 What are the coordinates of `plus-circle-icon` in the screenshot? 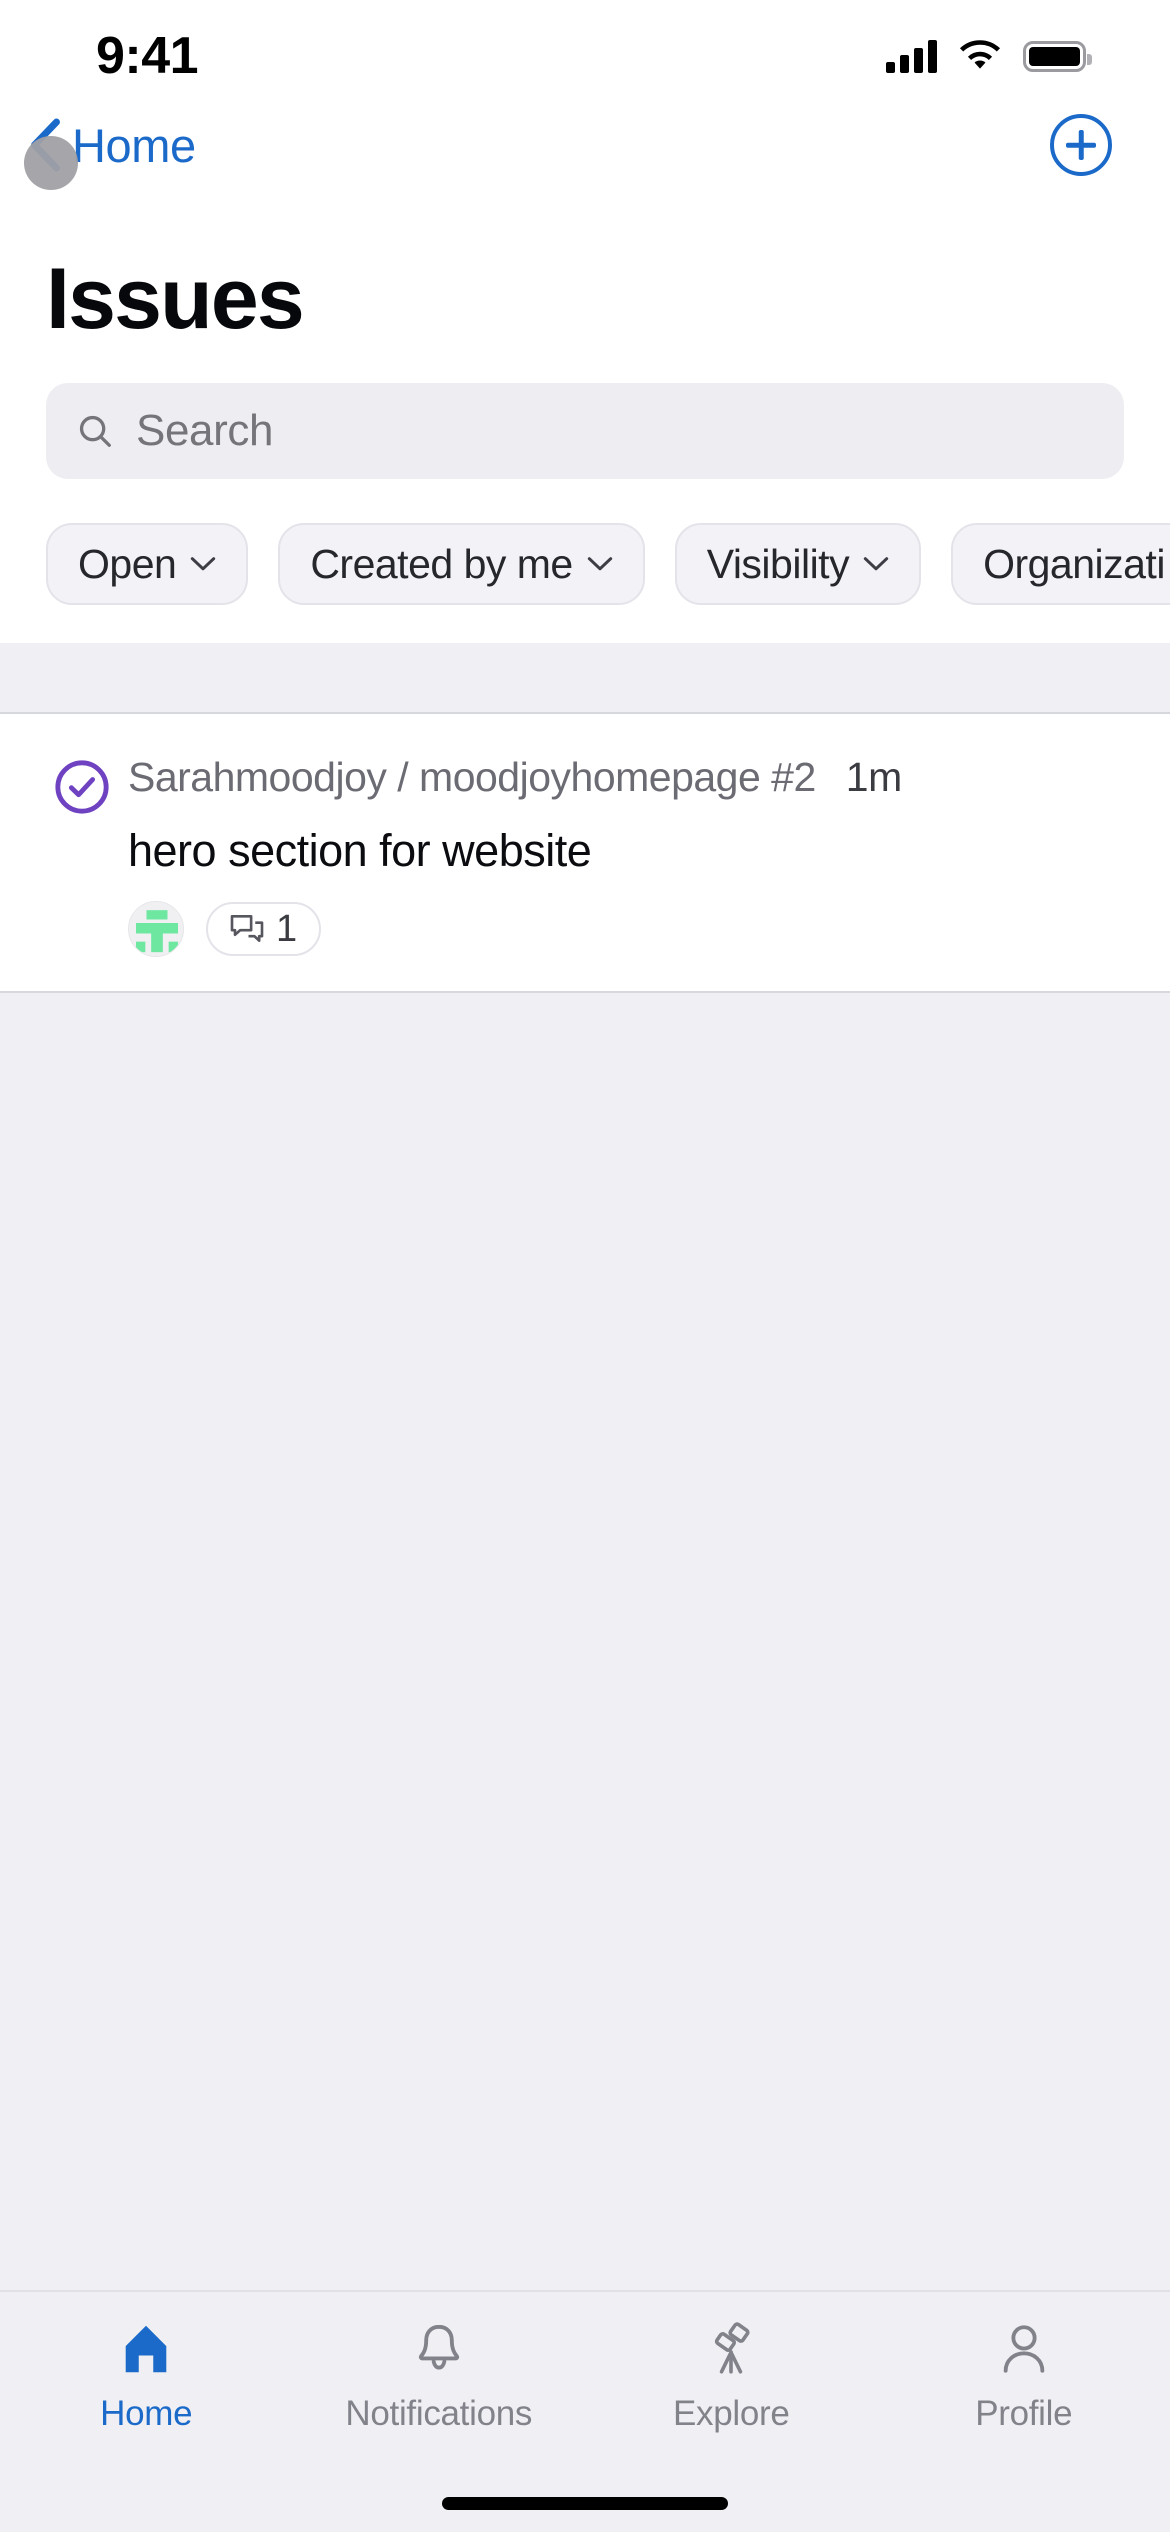 It's located at (1081, 145).